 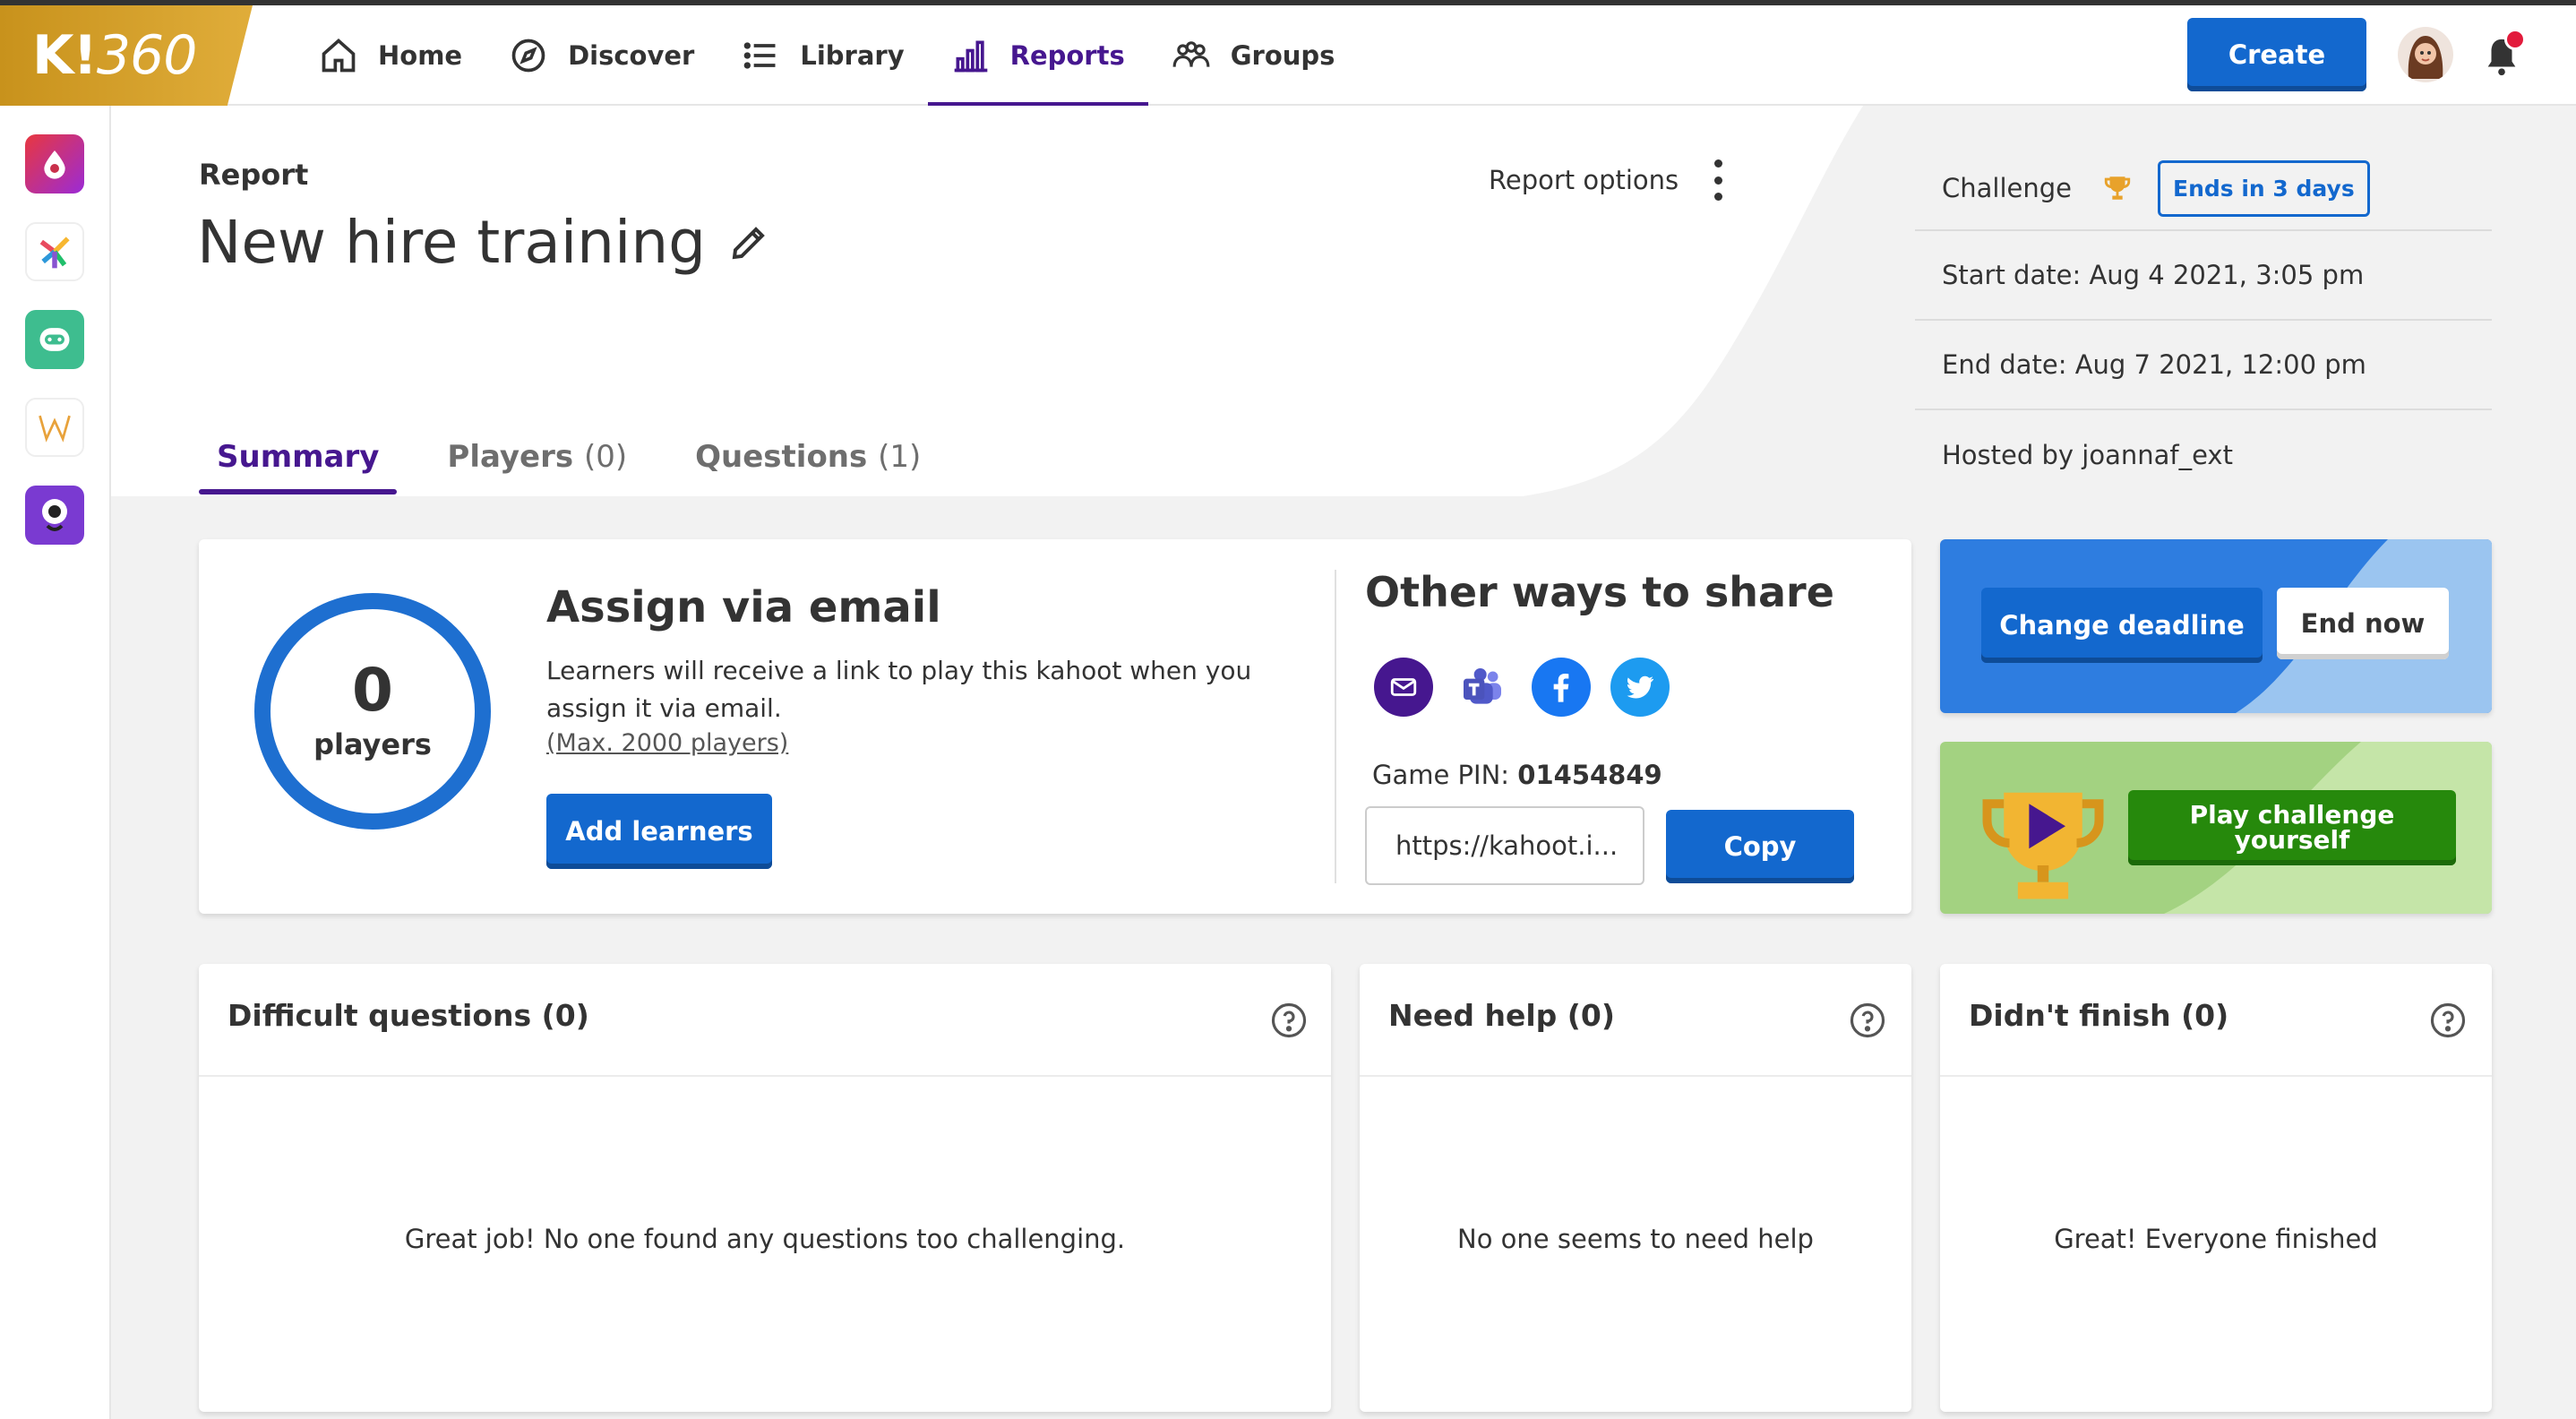 I want to click on nav-reports-label: Reports, so click(x=1067, y=55).